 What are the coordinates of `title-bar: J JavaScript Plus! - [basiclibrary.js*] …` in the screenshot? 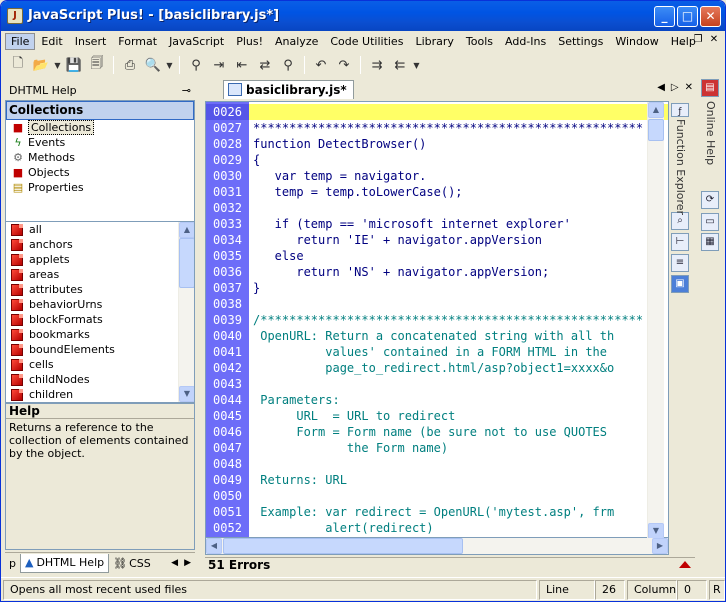 It's located at (363, 16).